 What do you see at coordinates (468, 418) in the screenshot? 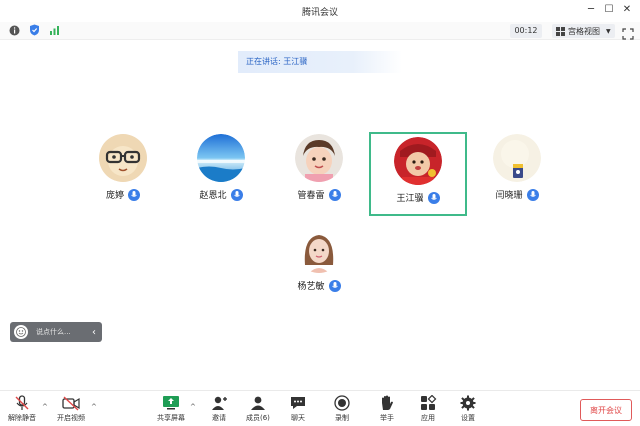
I see `settings-label: 设置` at bounding box center [468, 418].